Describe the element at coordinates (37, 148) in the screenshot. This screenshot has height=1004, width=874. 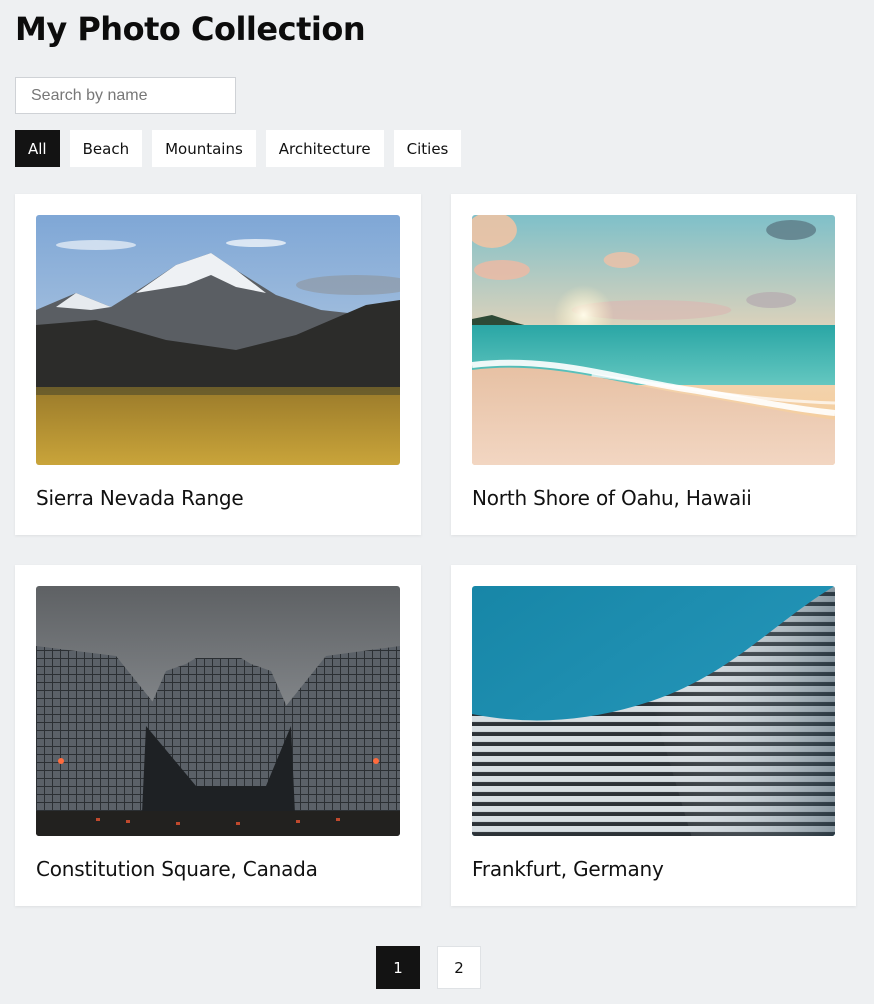
I see `filter-all-button: All` at that location.